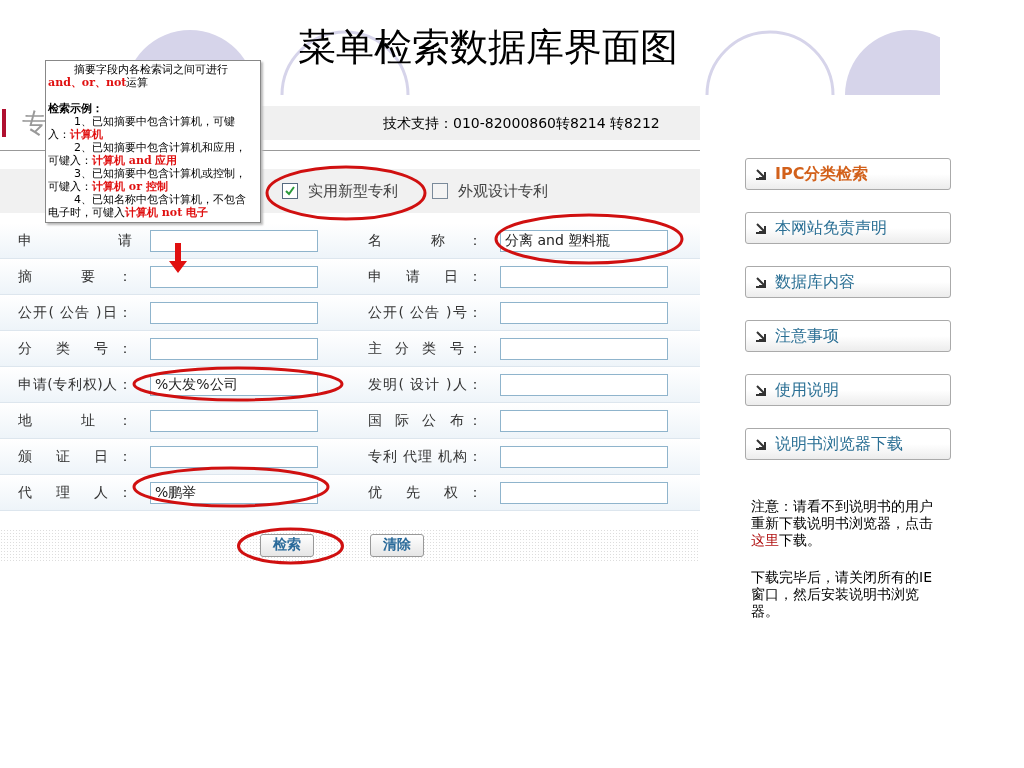 Image resolution: width=1024 pixels, height=768 pixels. I want to click on field-label: 主 分 类 号：, so click(425, 348).